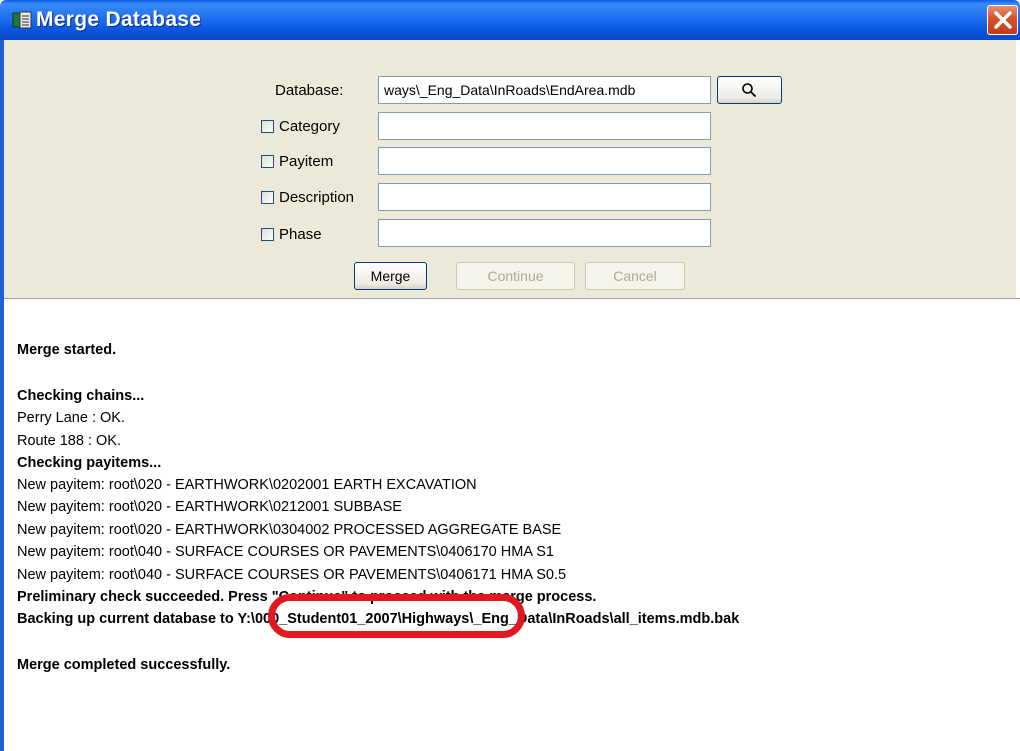 Image resolution: width=1020 pixels, height=751 pixels. What do you see at coordinates (267, 161) in the screenshot?
I see `payitem-checkbox` at bounding box center [267, 161].